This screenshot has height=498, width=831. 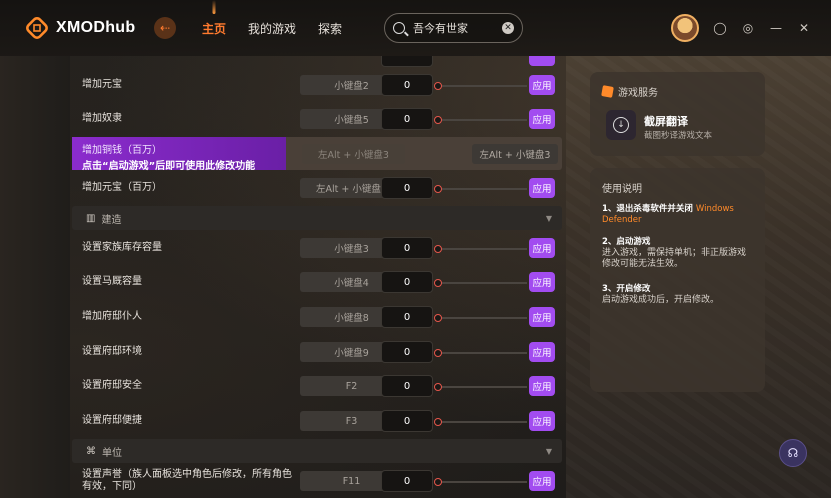 What do you see at coordinates (214, 28) in the screenshot?
I see `nav-home: 主页` at bounding box center [214, 28].